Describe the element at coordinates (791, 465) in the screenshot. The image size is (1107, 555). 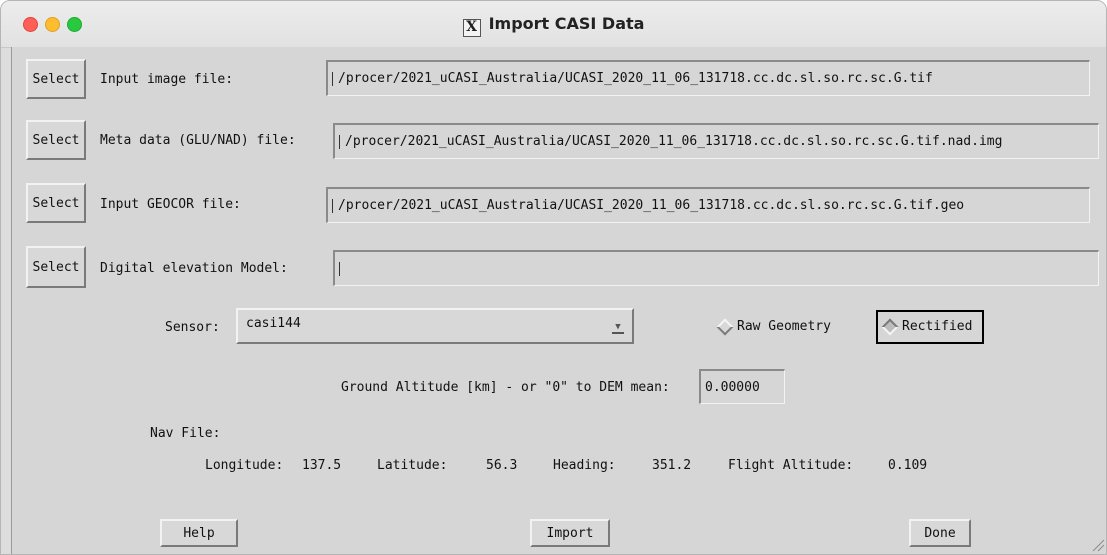
I see `flight-altitude-label: Flight Altitude:` at that location.